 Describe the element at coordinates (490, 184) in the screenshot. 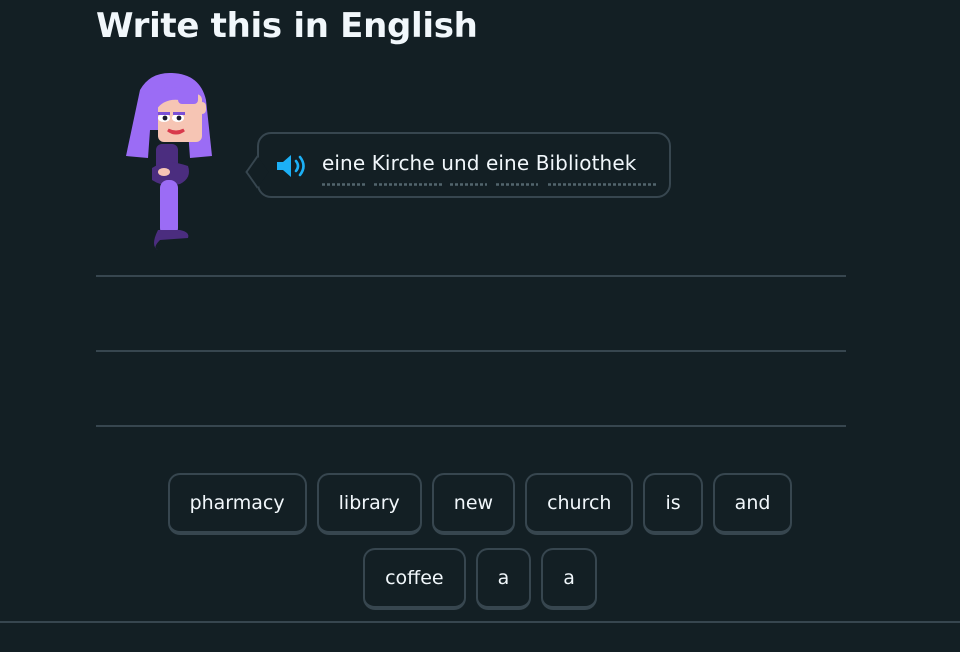

I see `word-hint-underline` at that location.